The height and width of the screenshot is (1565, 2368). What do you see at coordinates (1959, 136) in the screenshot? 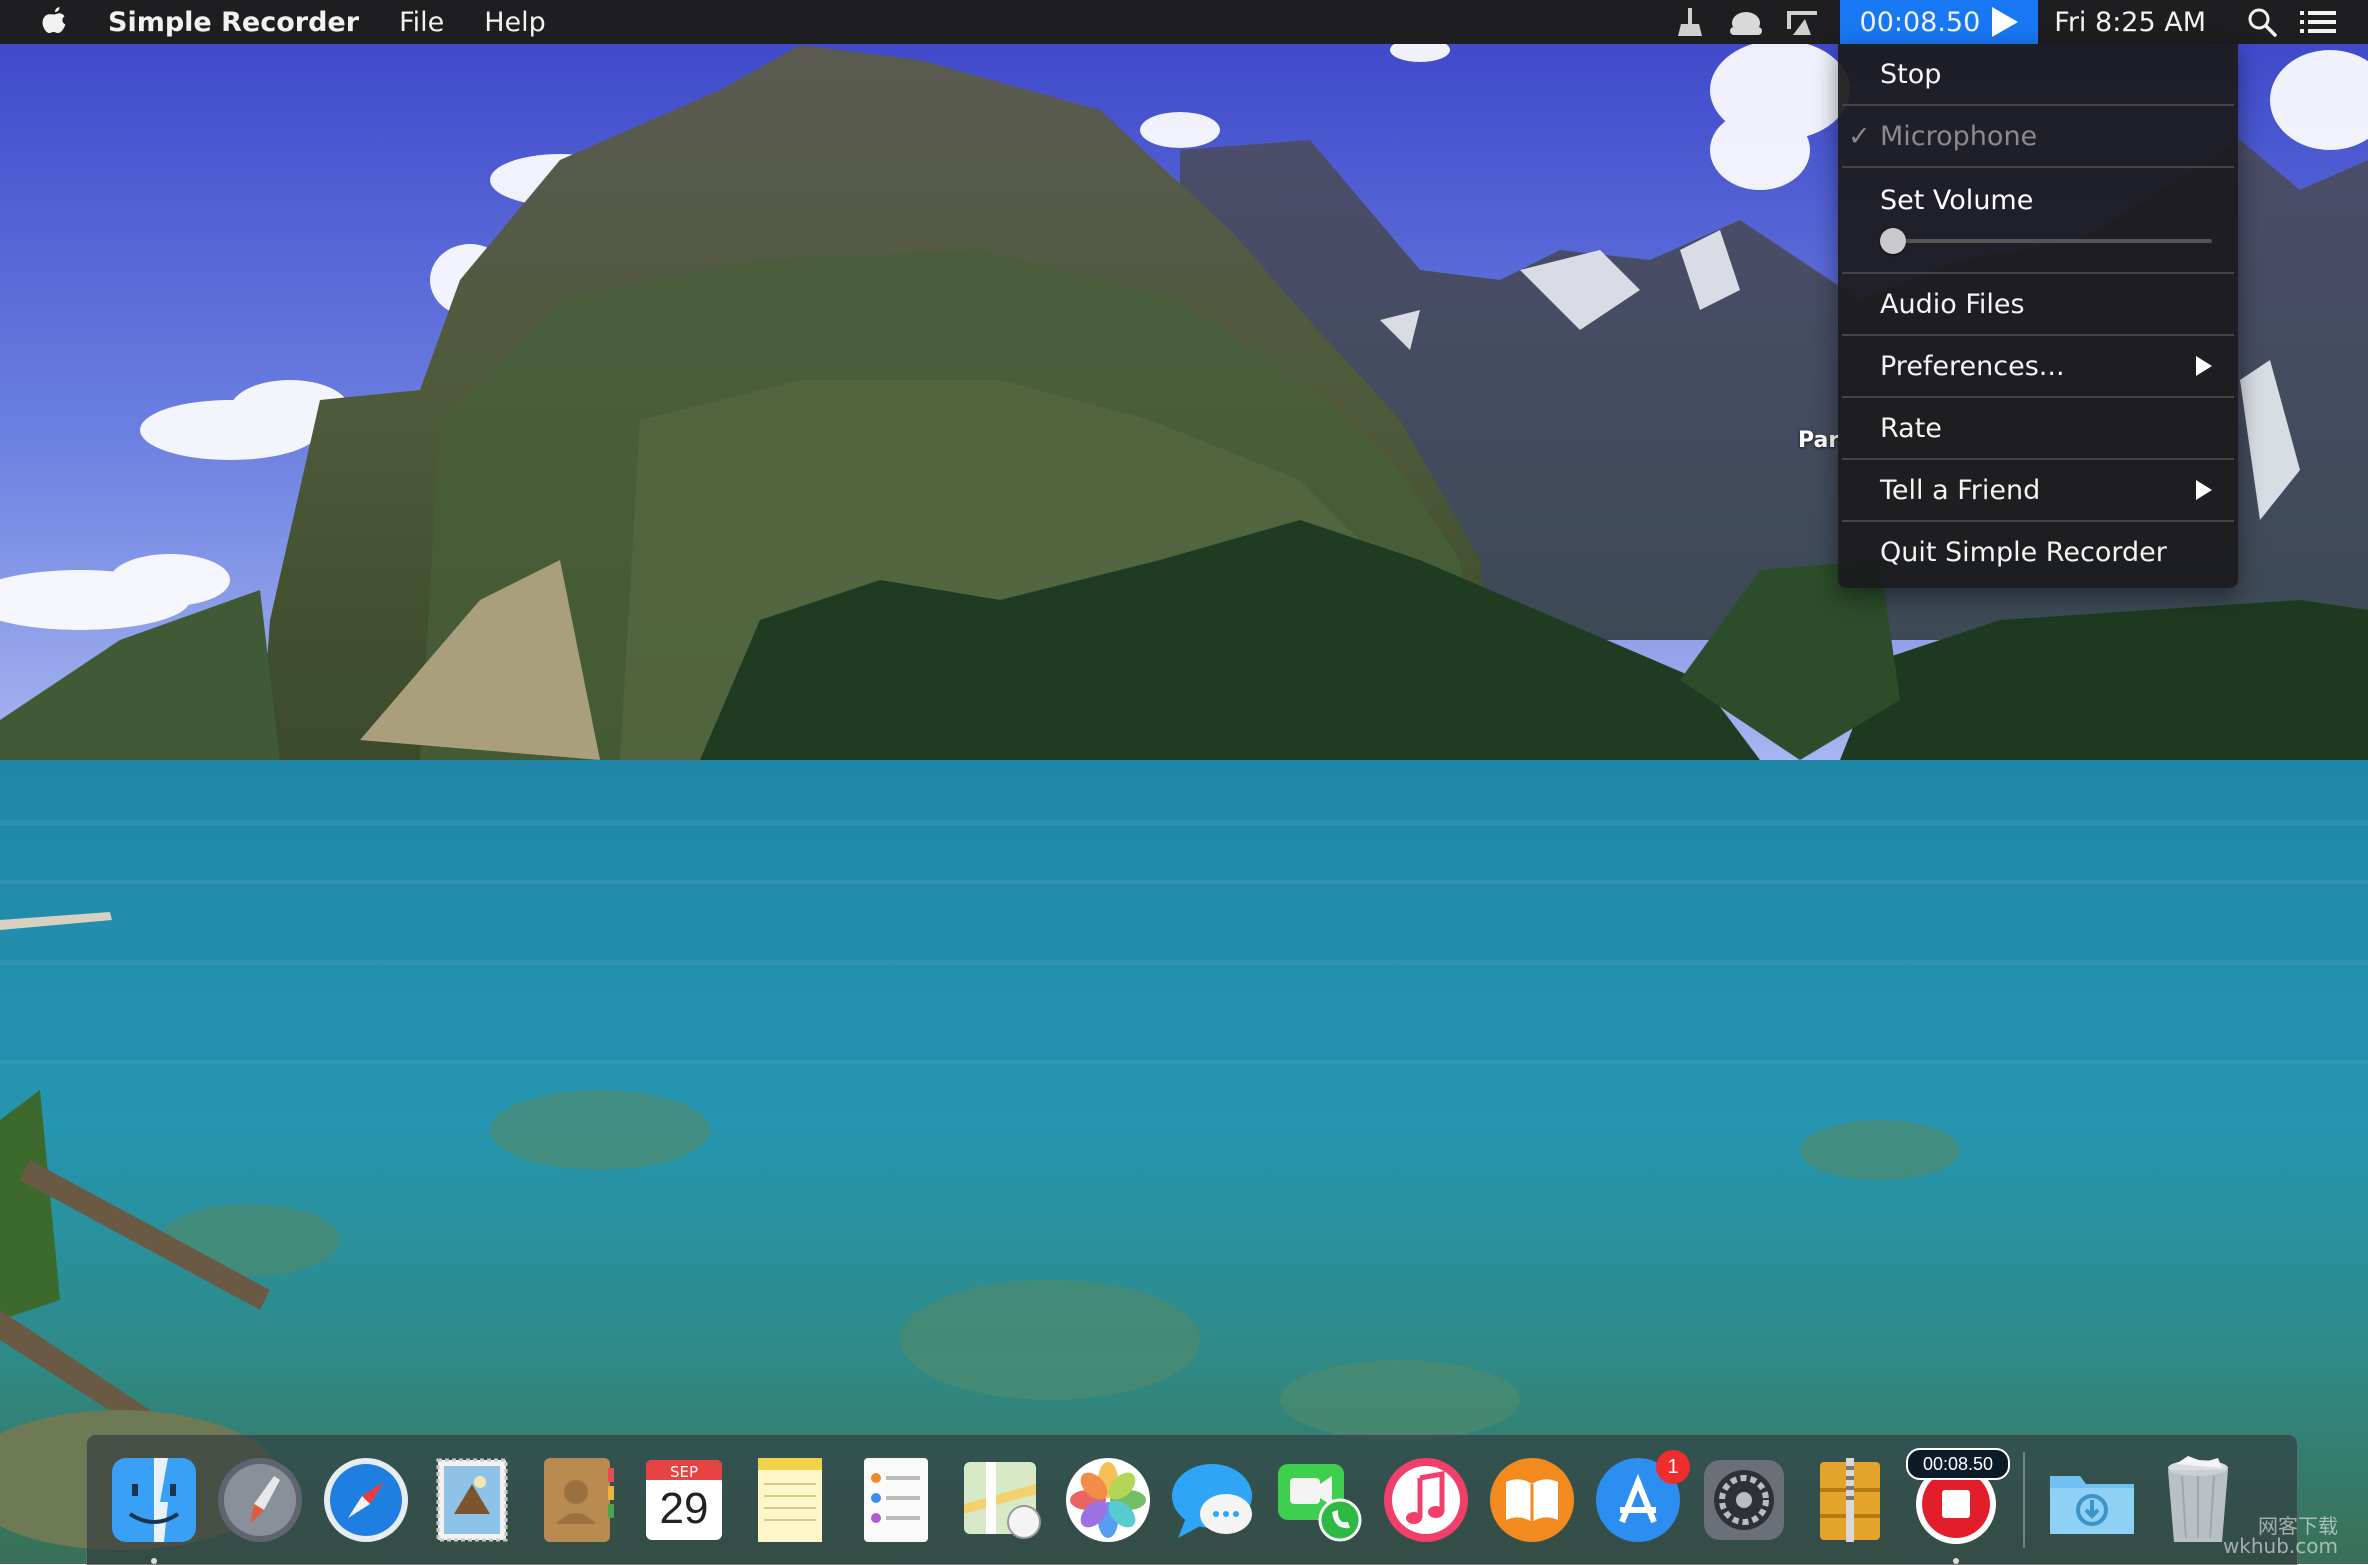
I see `menu-item-microphone-label: Microphone` at bounding box center [1959, 136].